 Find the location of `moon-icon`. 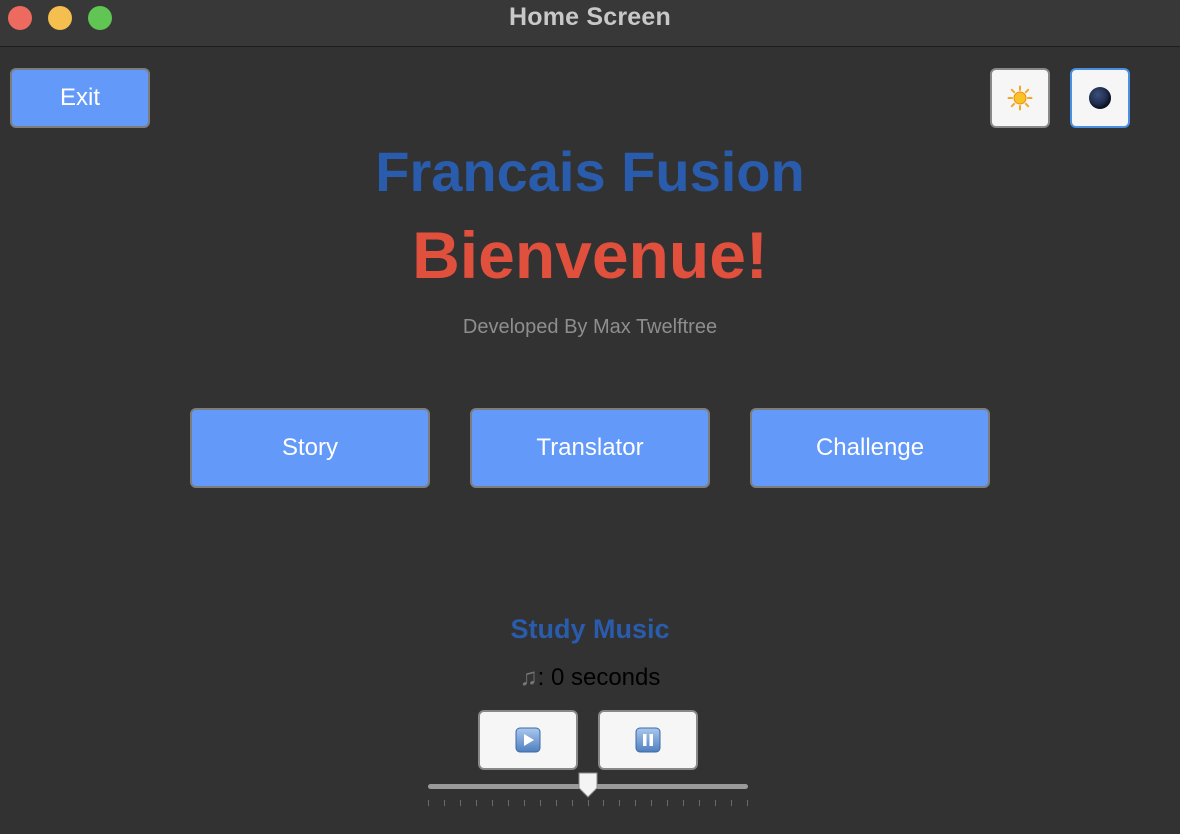

moon-icon is located at coordinates (1100, 98).